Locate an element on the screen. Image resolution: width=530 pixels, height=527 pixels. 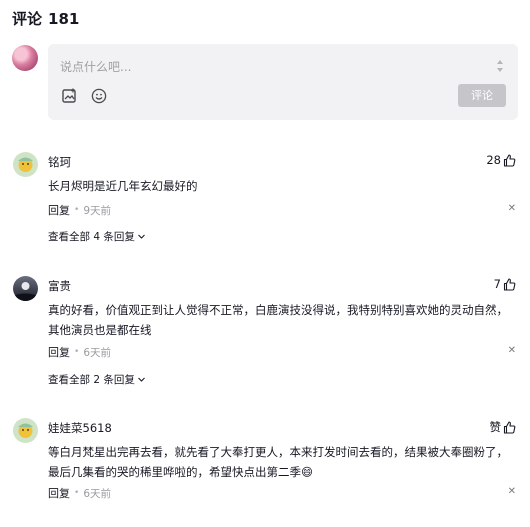
current-user-avatar is located at coordinates (25, 58).